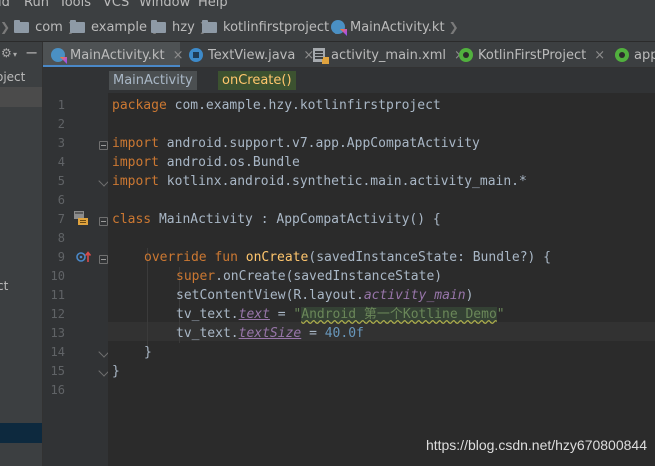  What do you see at coordinates (329, 276) in the screenshot?
I see `code-text: .onCreate(savedInstanceState)` at bounding box center [329, 276].